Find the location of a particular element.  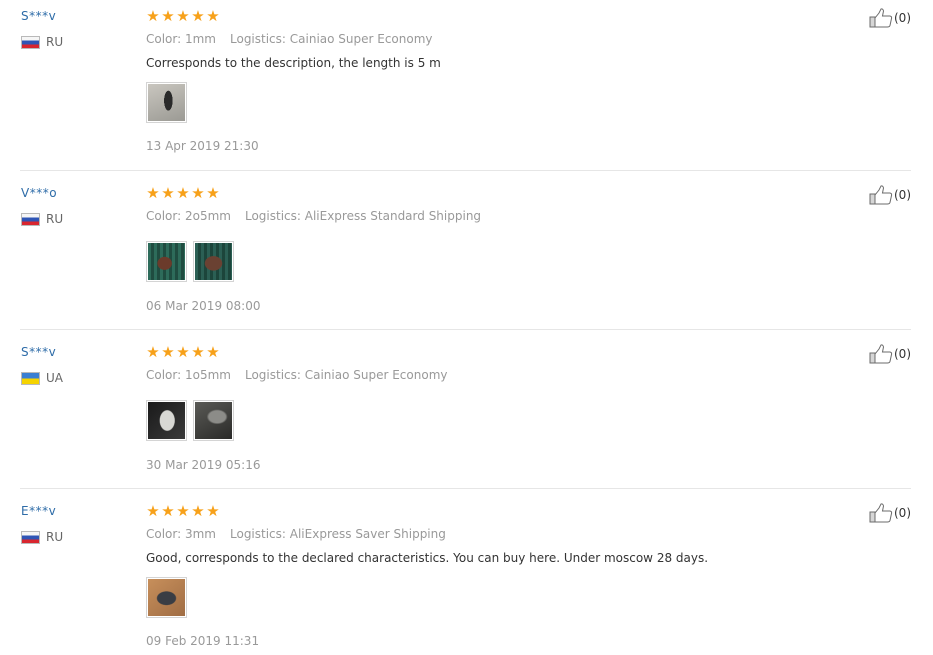

reviewer-name: V***o is located at coordinates (39, 193).